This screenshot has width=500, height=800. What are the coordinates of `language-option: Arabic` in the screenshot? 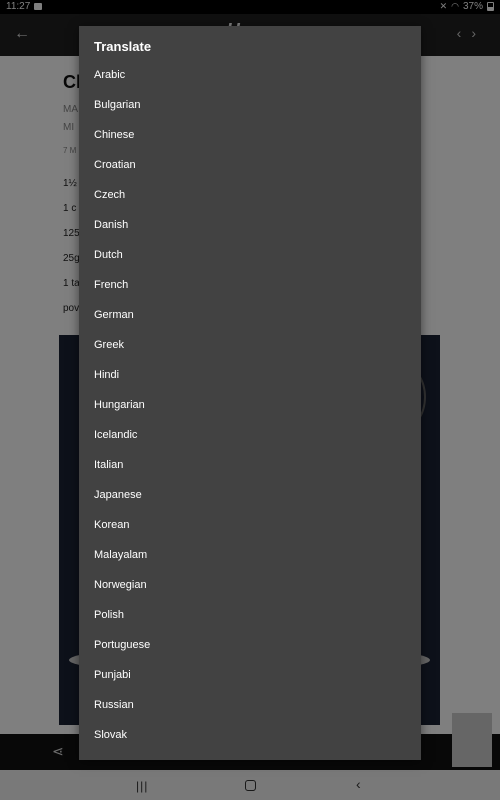 It's located at (250, 75).